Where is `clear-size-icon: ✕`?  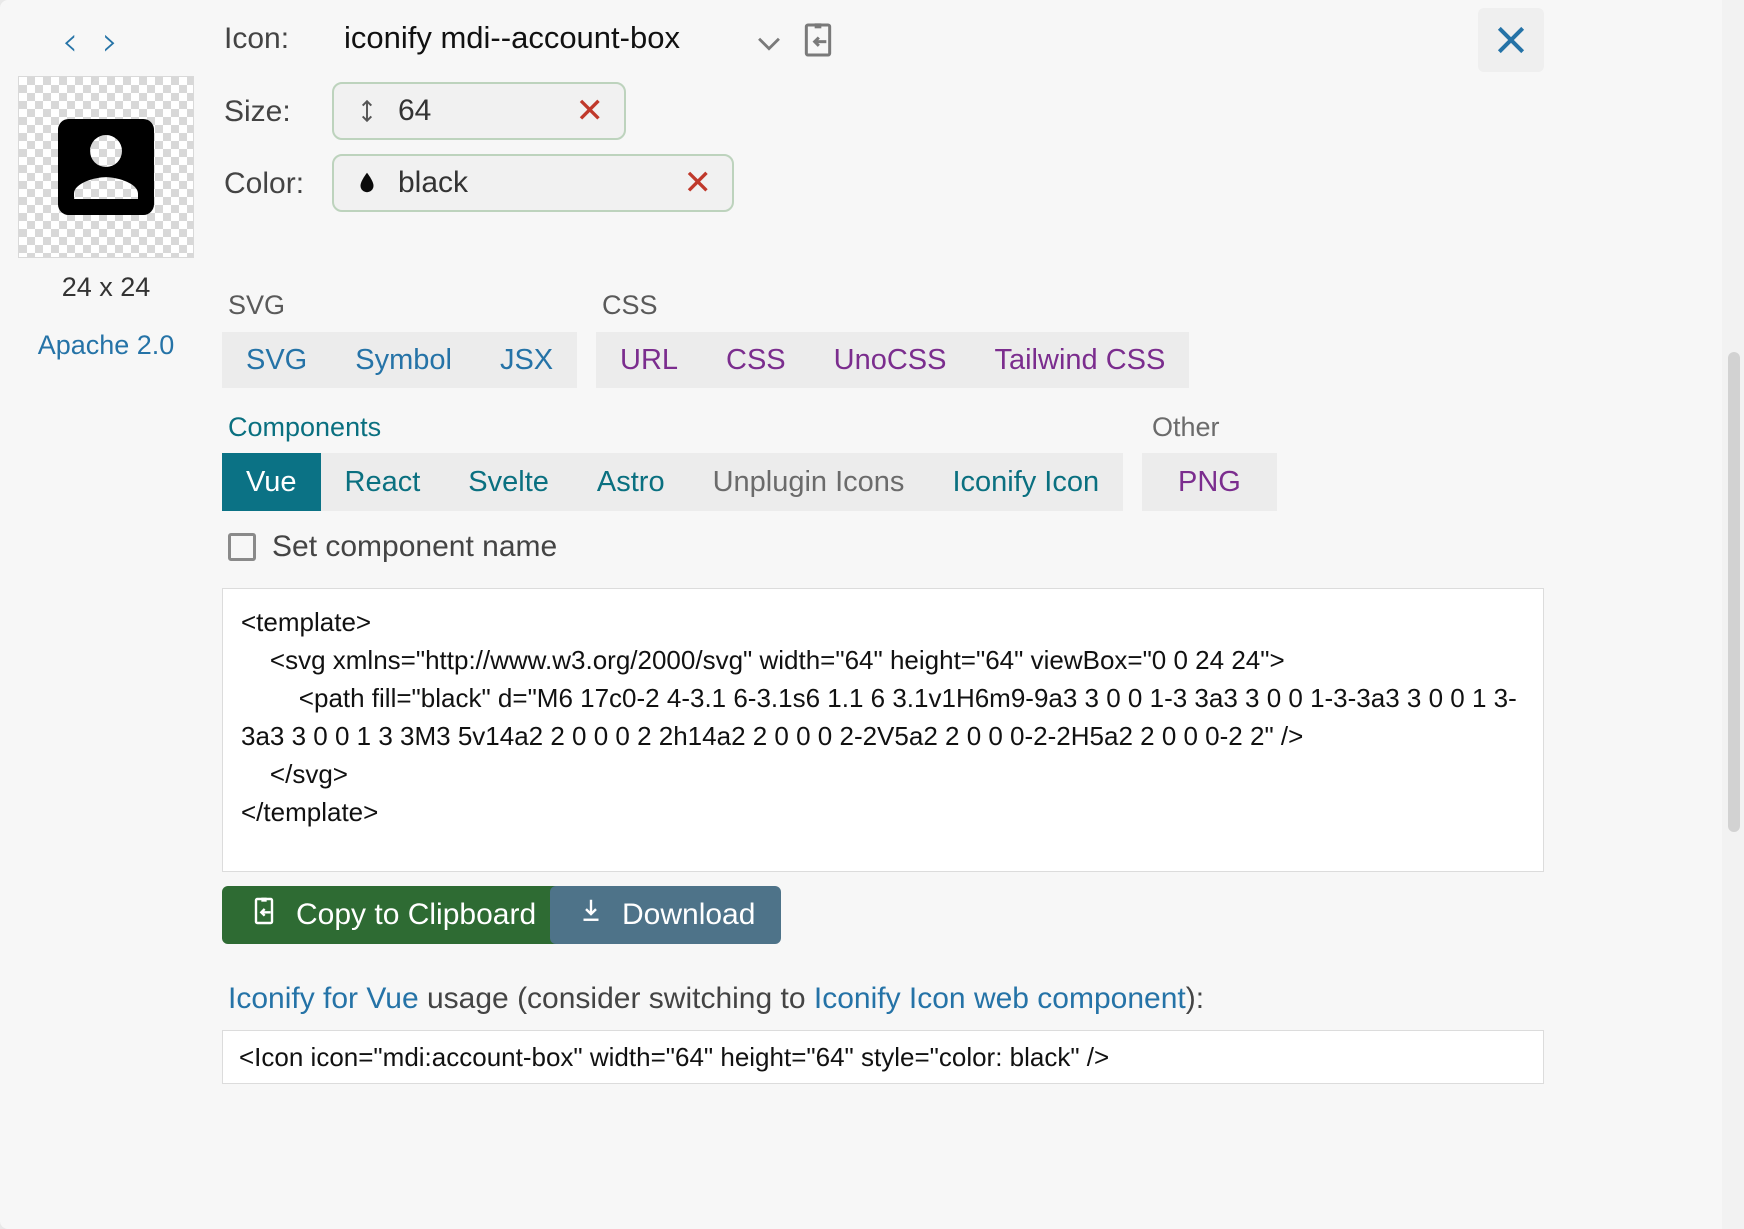 clear-size-icon: ✕ is located at coordinates (590, 111).